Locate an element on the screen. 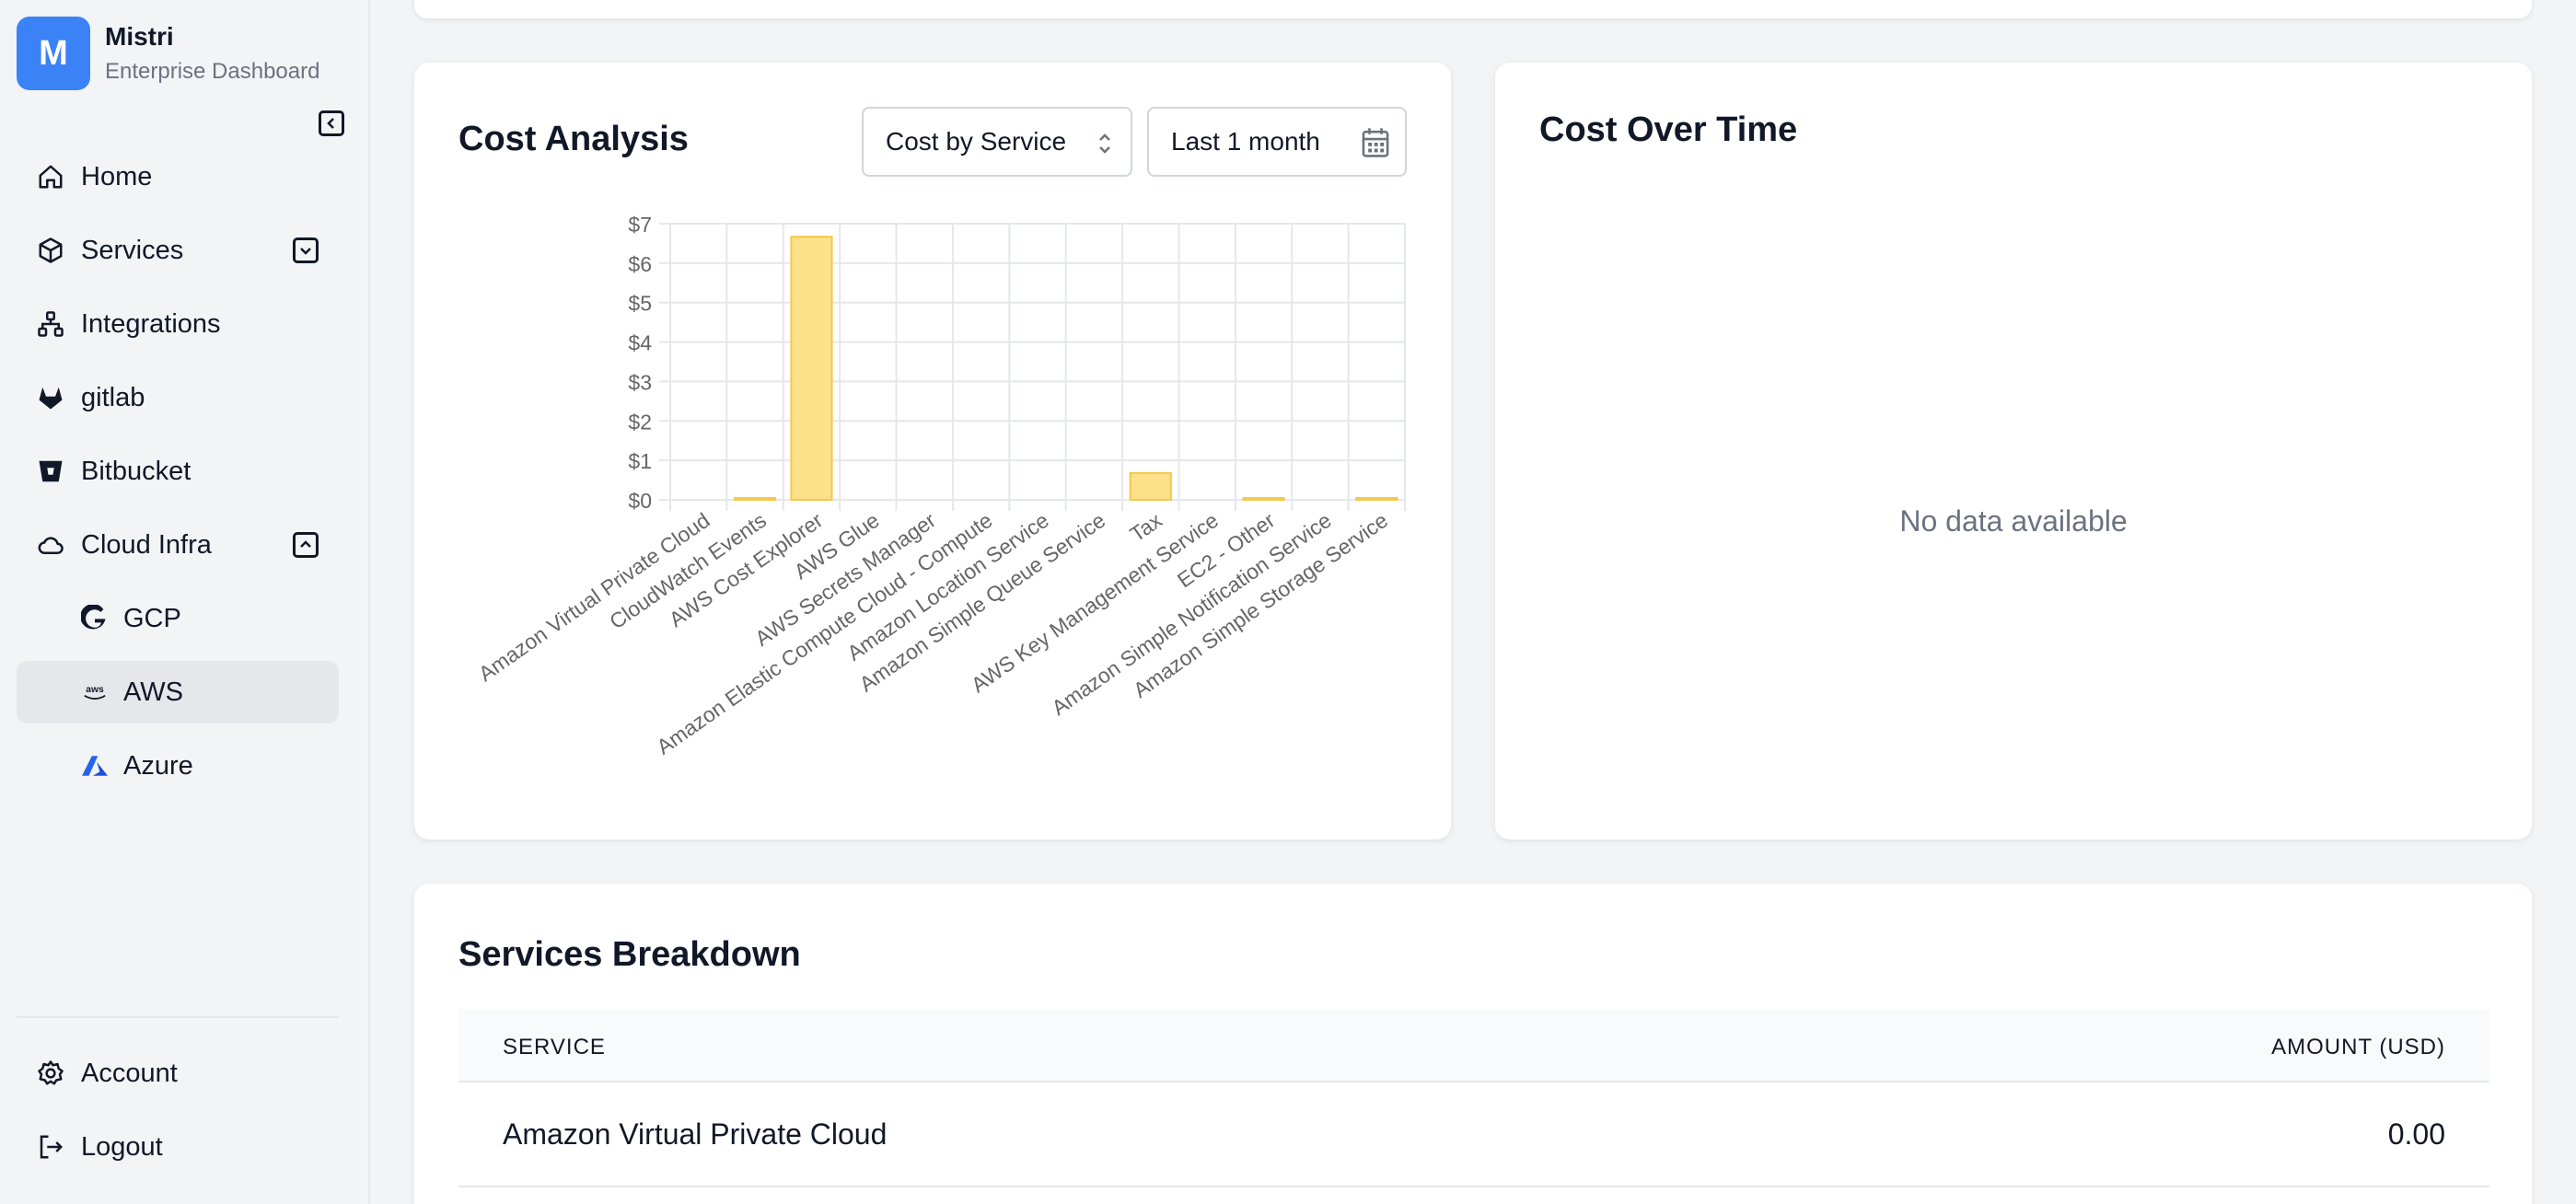  chevron-down-icon is located at coordinates (306, 250).